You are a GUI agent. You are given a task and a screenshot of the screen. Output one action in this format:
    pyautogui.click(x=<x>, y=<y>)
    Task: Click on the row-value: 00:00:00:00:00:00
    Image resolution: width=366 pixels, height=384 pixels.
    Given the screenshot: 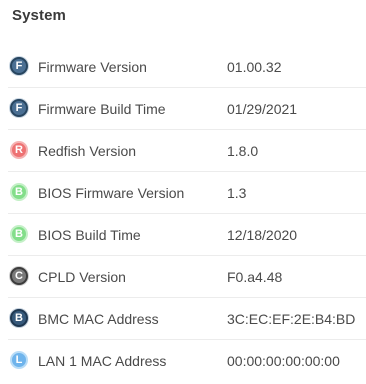 What is the action you would take?
    pyautogui.click(x=283, y=361)
    